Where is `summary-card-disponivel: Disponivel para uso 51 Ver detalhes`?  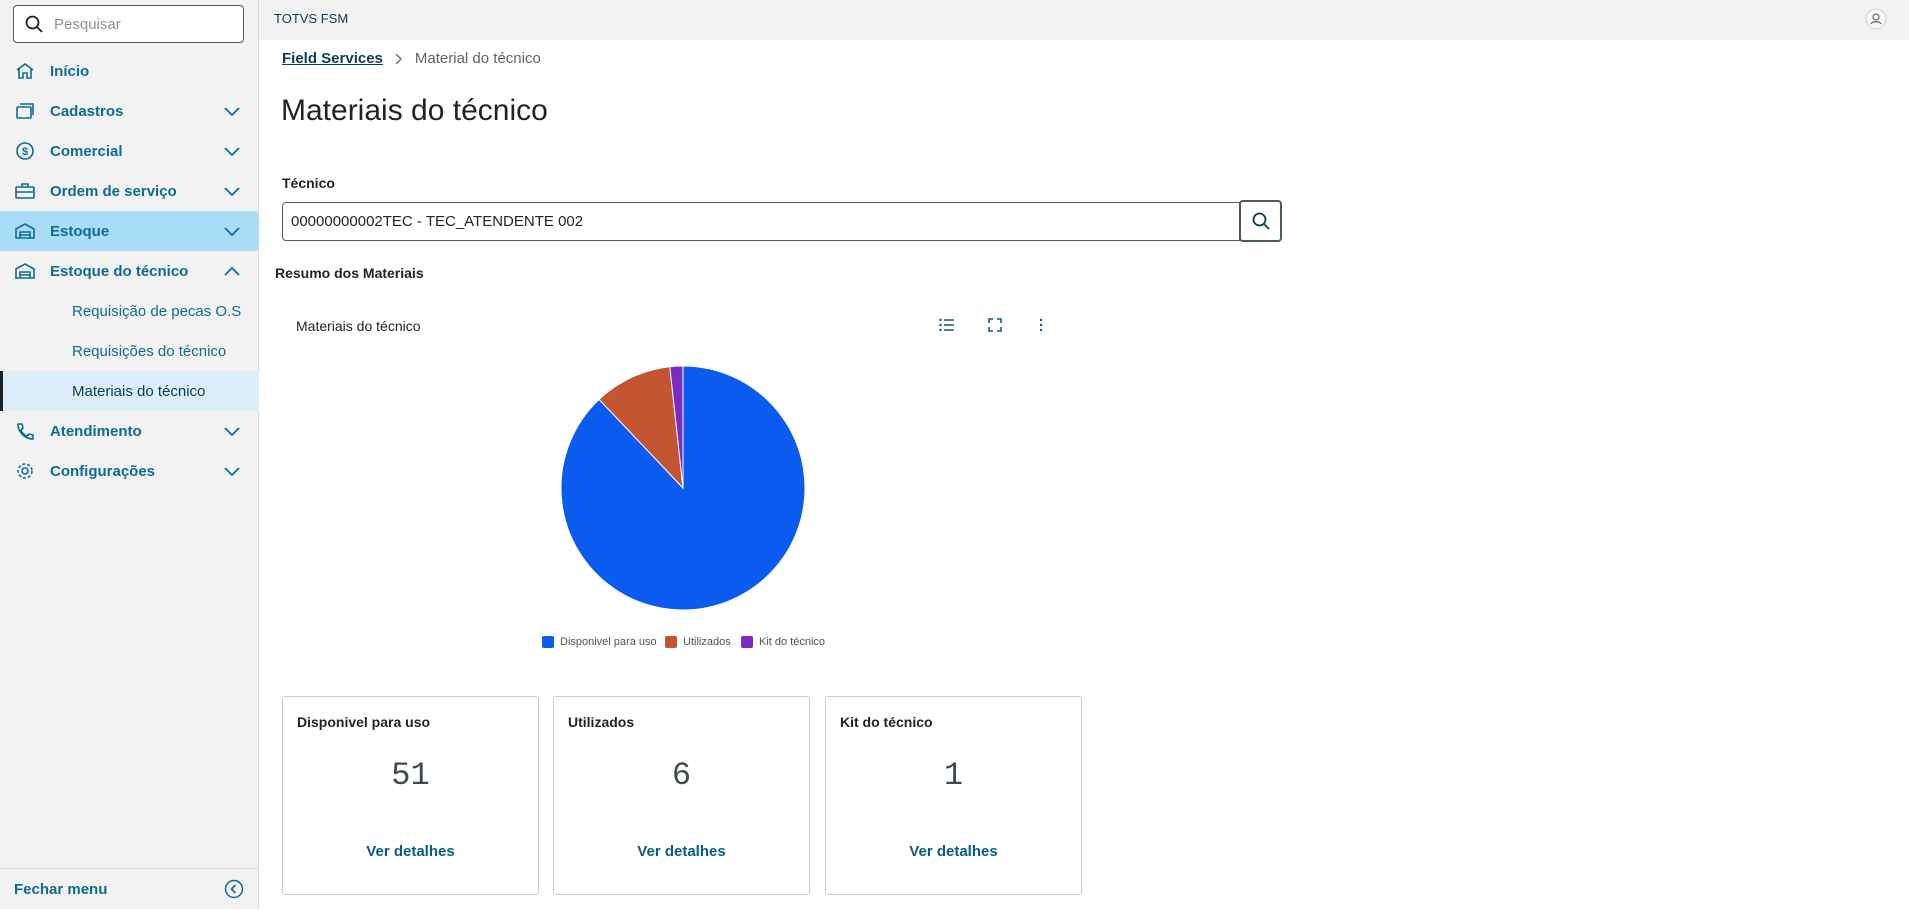 summary-card-disponivel: Disponivel para uso 51 Ver detalhes is located at coordinates (410, 795).